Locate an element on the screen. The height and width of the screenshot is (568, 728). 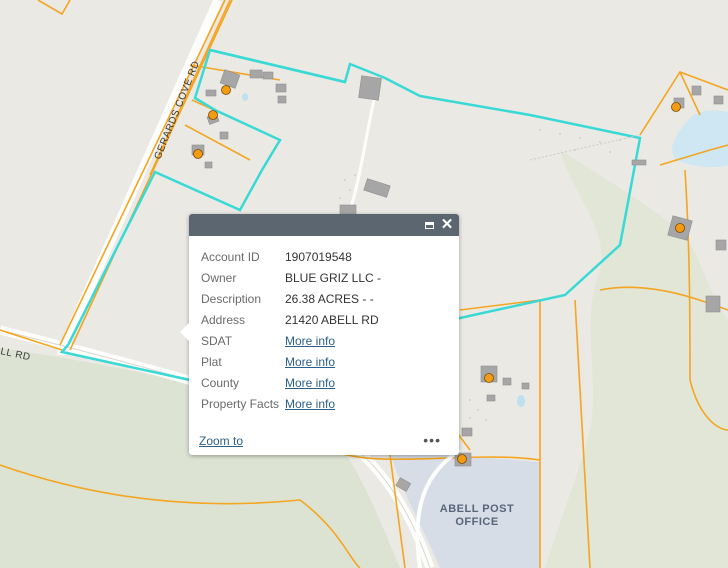
property-facts-more-info-link: More info is located at coordinates (310, 404).